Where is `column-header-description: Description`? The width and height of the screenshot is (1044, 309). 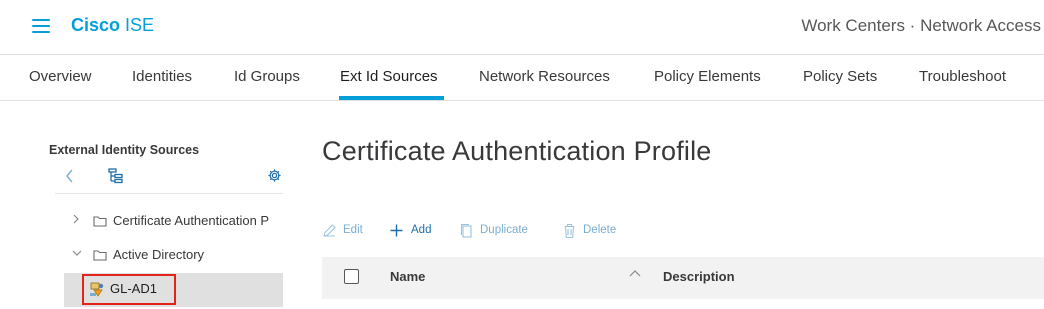 column-header-description: Description is located at coordinates (699, 276).